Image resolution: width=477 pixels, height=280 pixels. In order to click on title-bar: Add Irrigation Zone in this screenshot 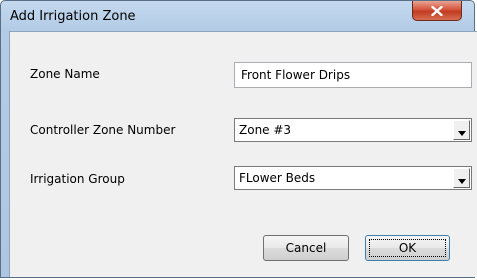, I will do `click(237, 16)`.